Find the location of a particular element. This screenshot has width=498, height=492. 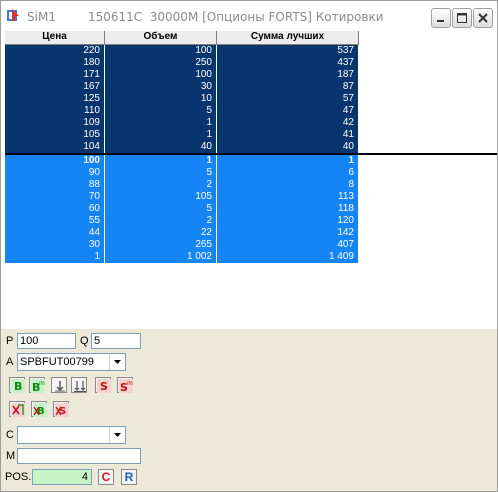

close-icon is located at coordinates (483, 18).